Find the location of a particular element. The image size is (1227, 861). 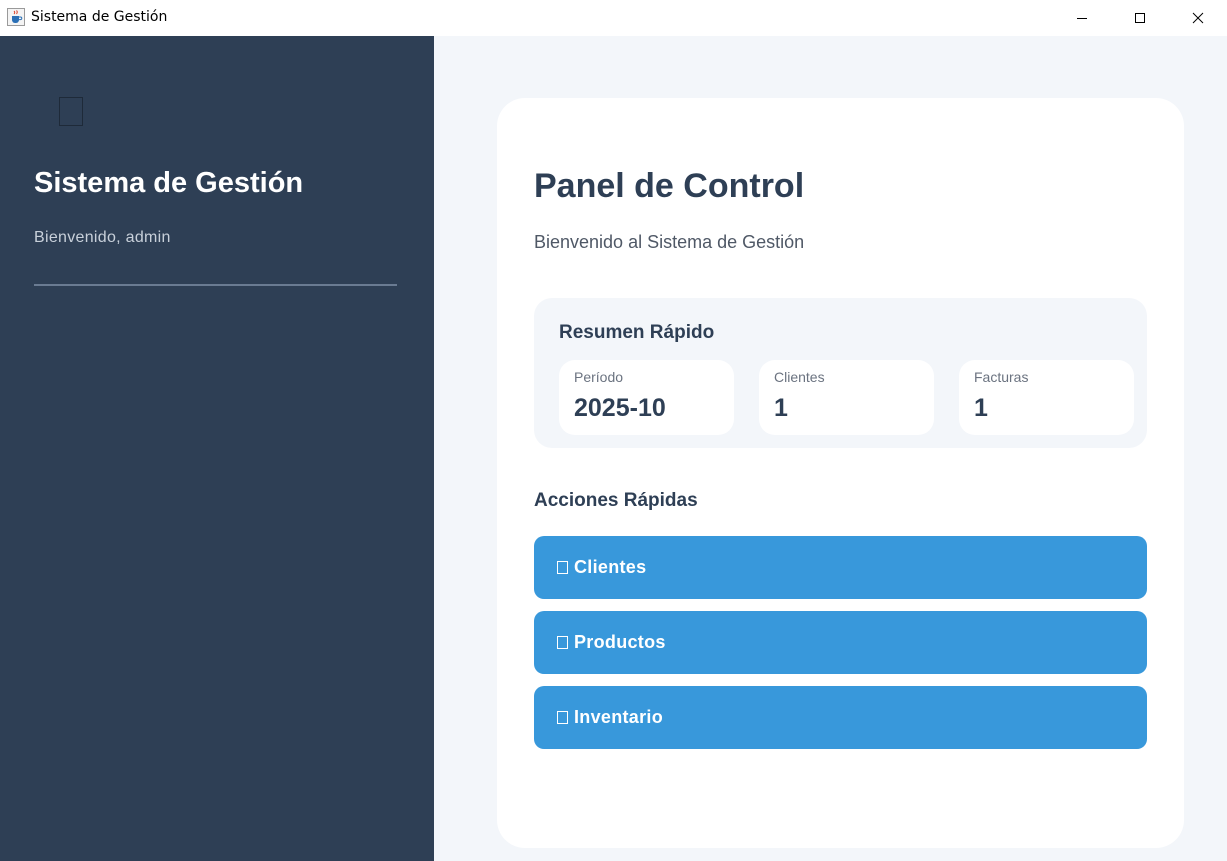

minimize-icon is located at coordinates (1082, 18).